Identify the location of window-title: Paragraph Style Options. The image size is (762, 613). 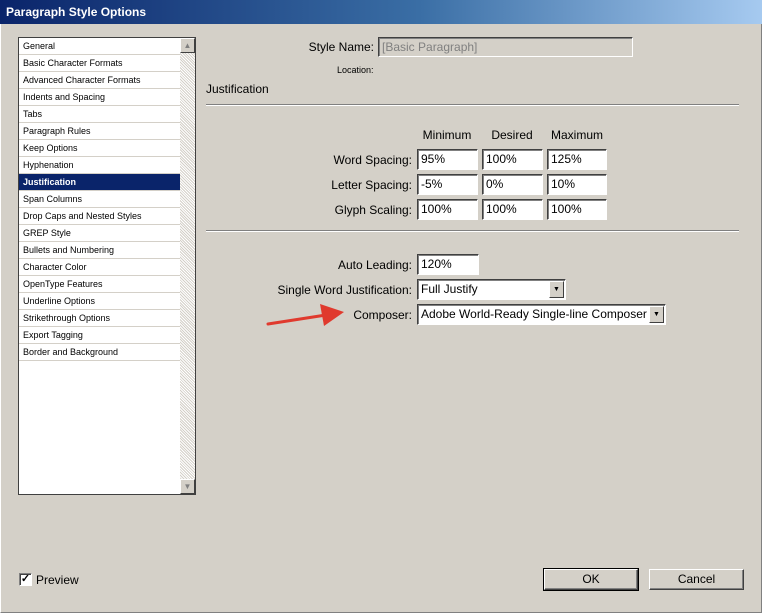
(76, 12).